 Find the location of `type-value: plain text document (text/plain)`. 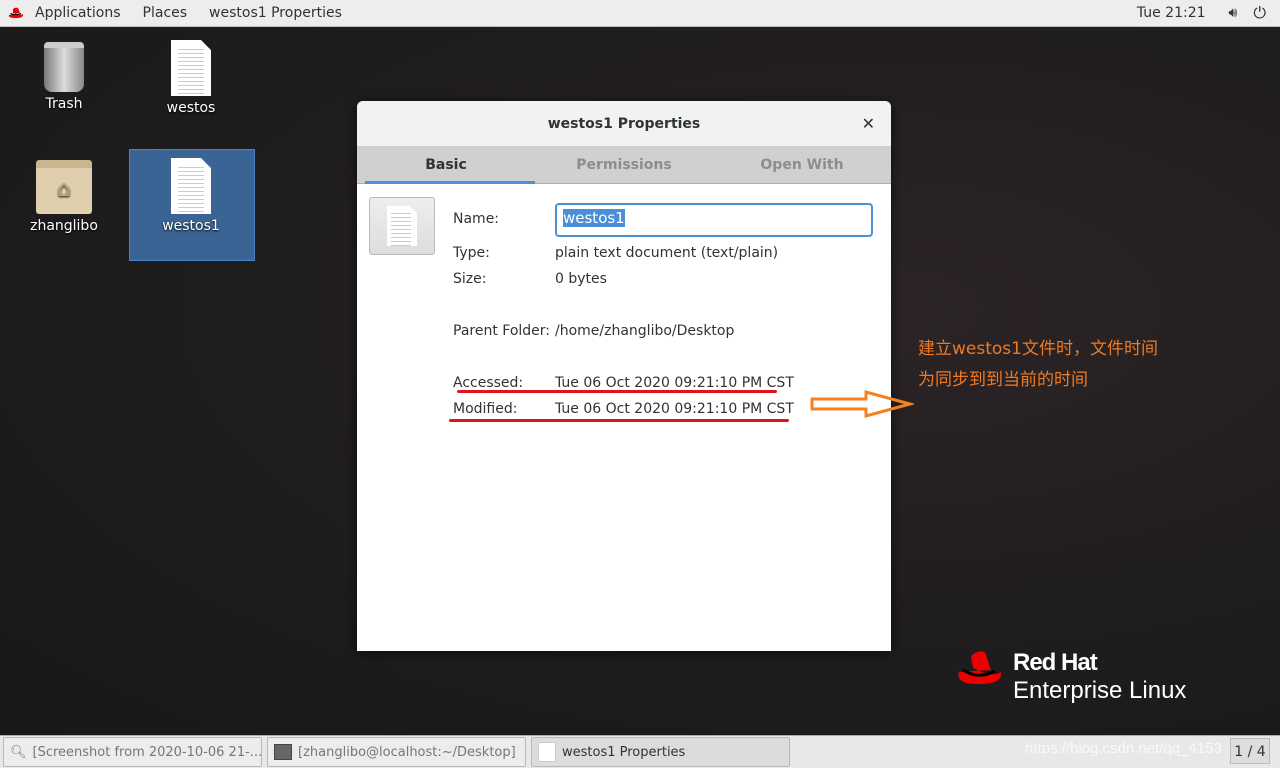

type-value: plain text document (text/plain) is located at coordinates (667, 253).